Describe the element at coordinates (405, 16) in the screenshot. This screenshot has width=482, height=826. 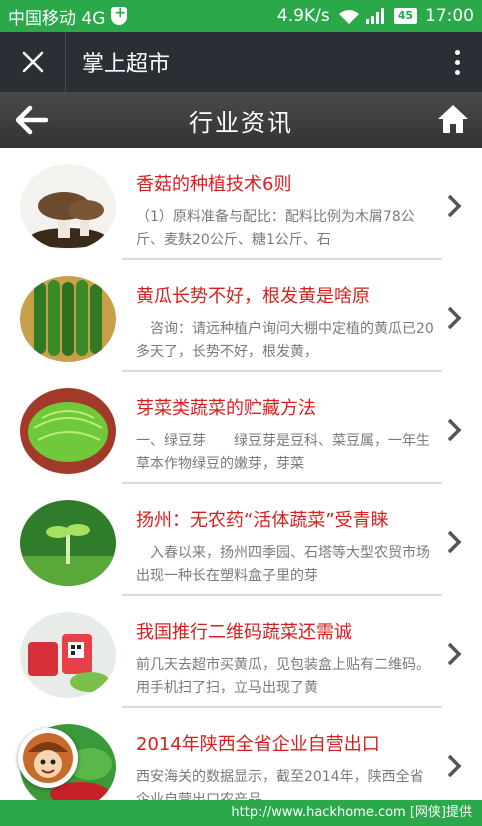
I see `battery-icon: 45` at that location.